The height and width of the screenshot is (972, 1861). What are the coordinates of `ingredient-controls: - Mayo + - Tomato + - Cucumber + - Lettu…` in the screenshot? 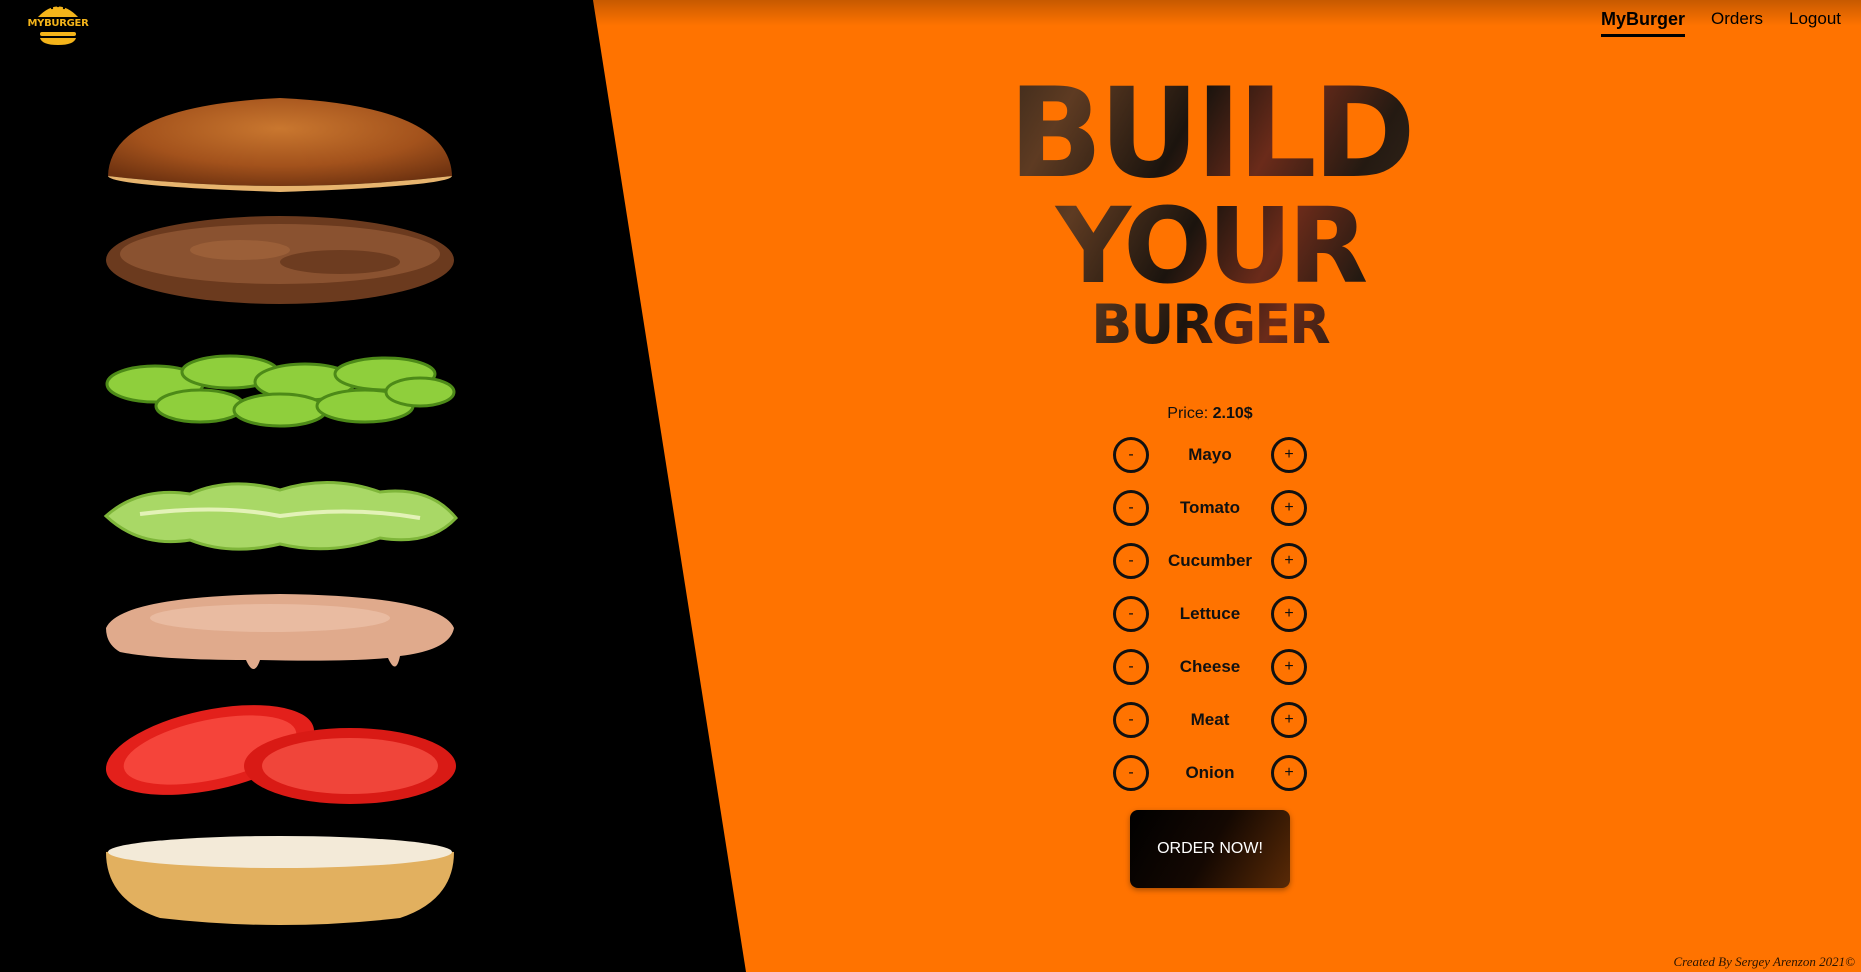 It's located at (1210, 620).